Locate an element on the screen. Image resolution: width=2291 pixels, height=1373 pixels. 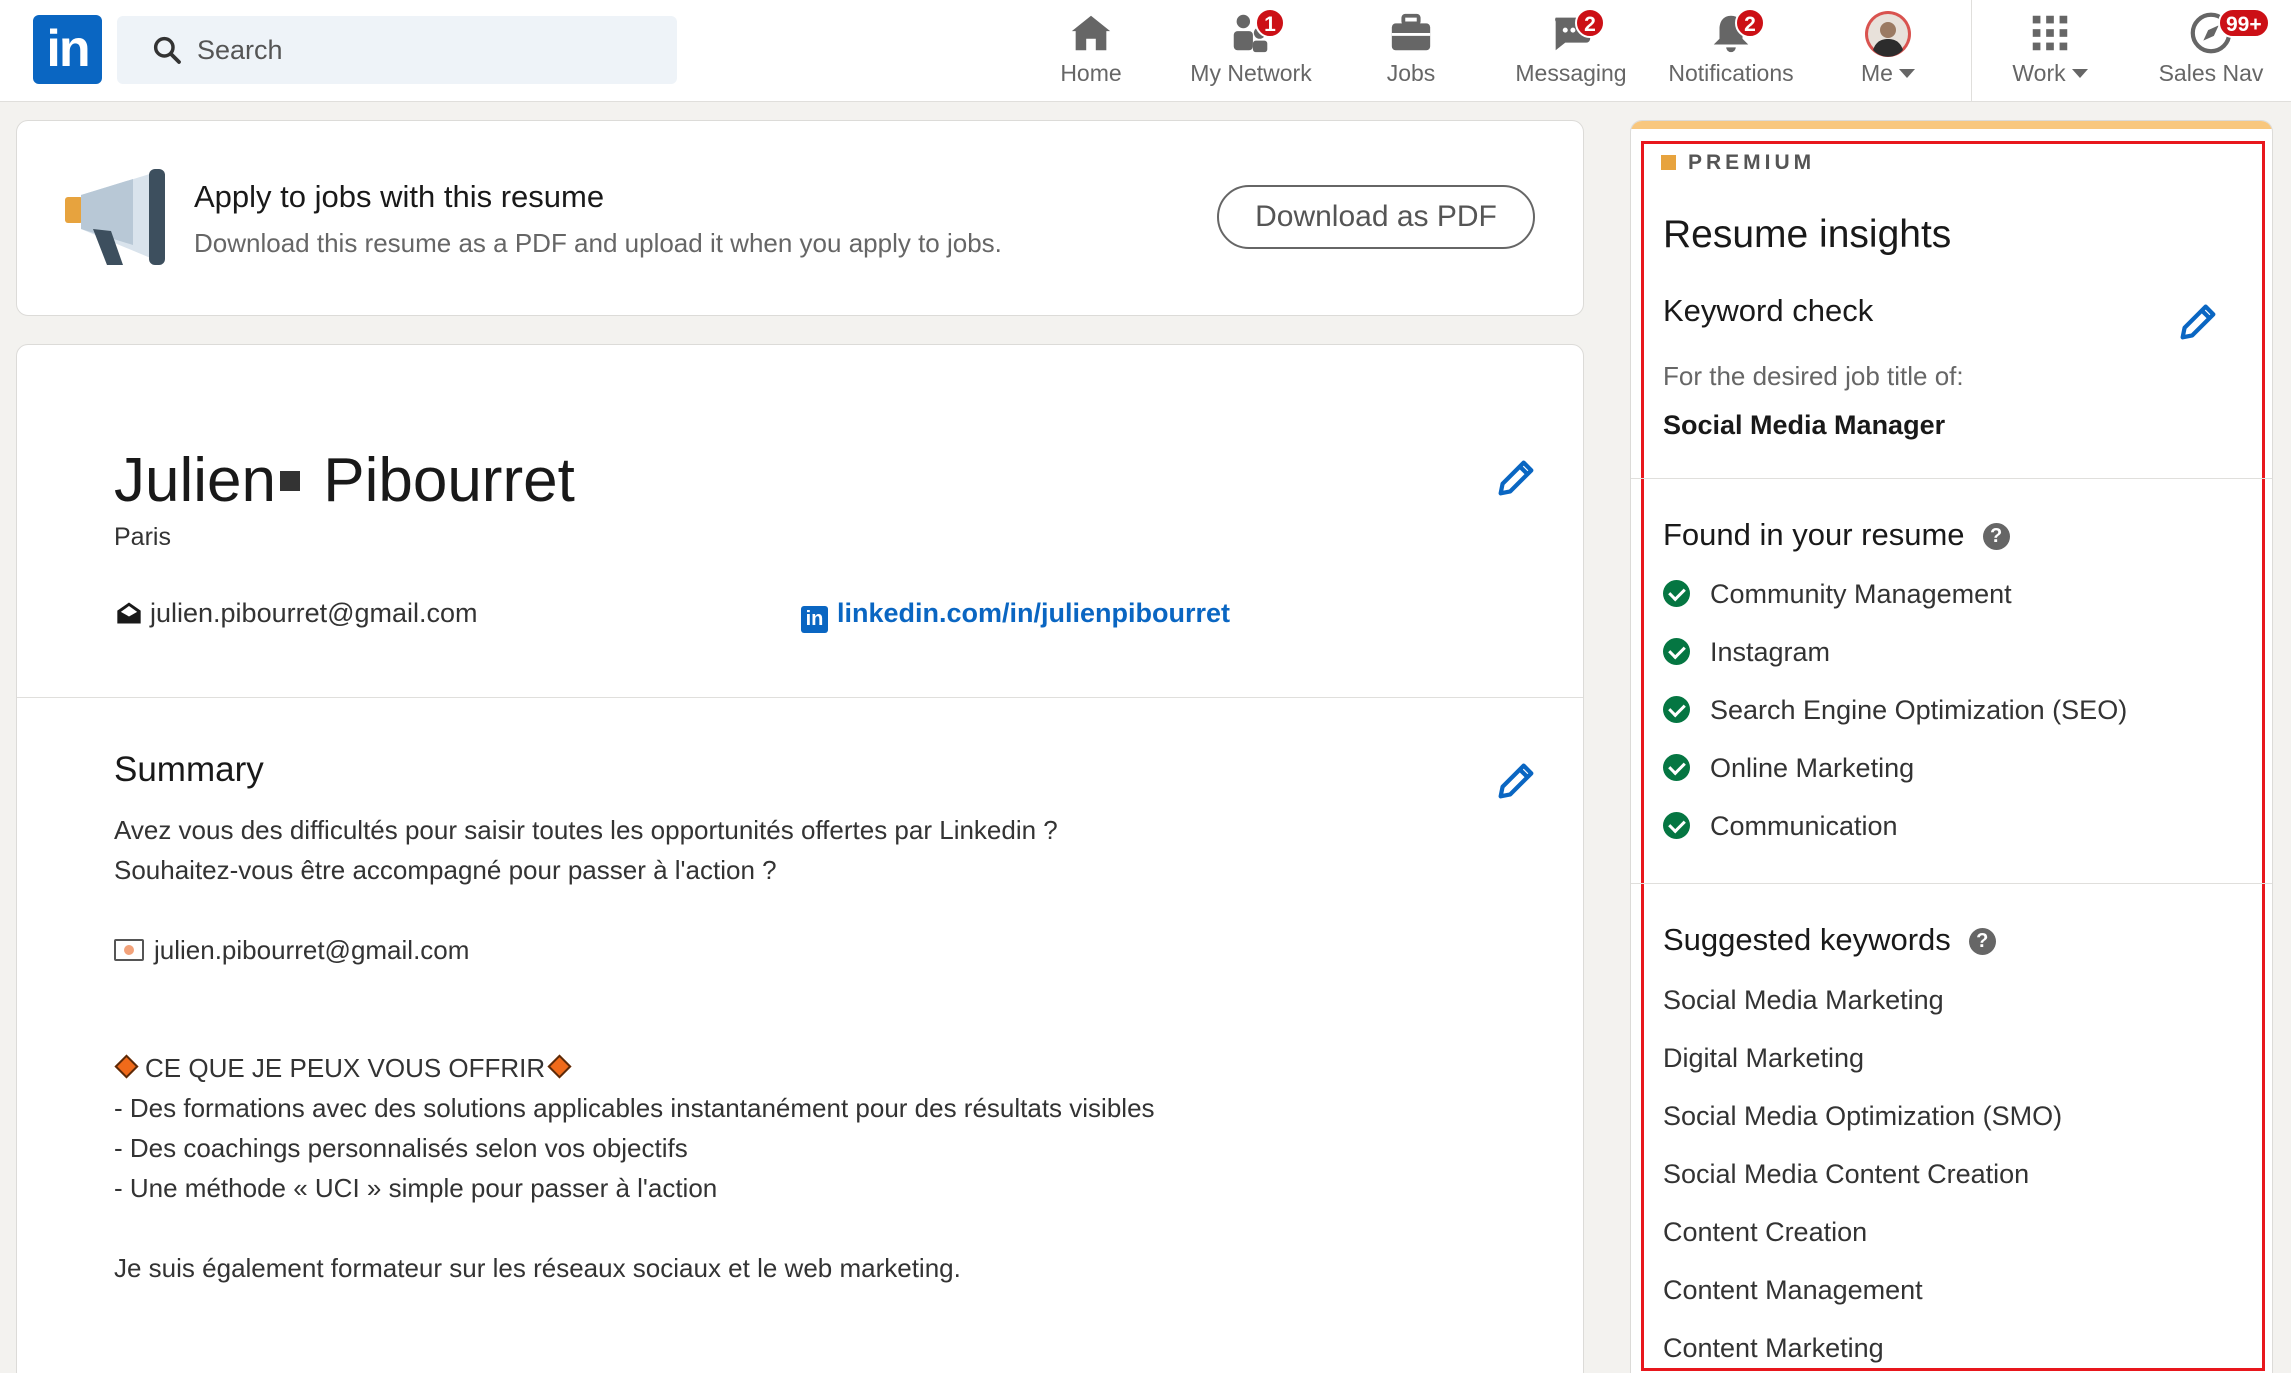
nav-me: Me is located at coordinates (1888, 51).